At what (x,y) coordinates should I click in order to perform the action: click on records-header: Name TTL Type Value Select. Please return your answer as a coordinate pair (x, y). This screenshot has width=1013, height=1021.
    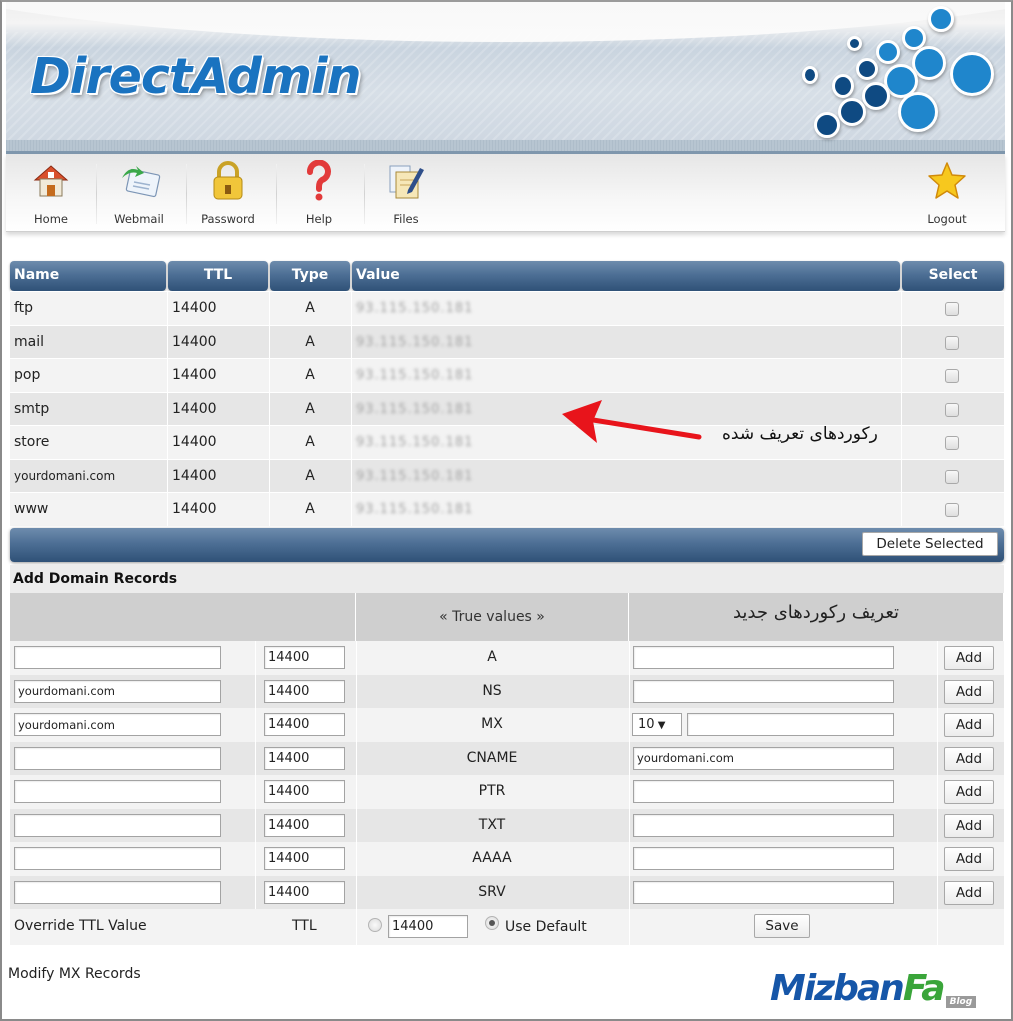
    Looking at the image, I should click on (507, 276).